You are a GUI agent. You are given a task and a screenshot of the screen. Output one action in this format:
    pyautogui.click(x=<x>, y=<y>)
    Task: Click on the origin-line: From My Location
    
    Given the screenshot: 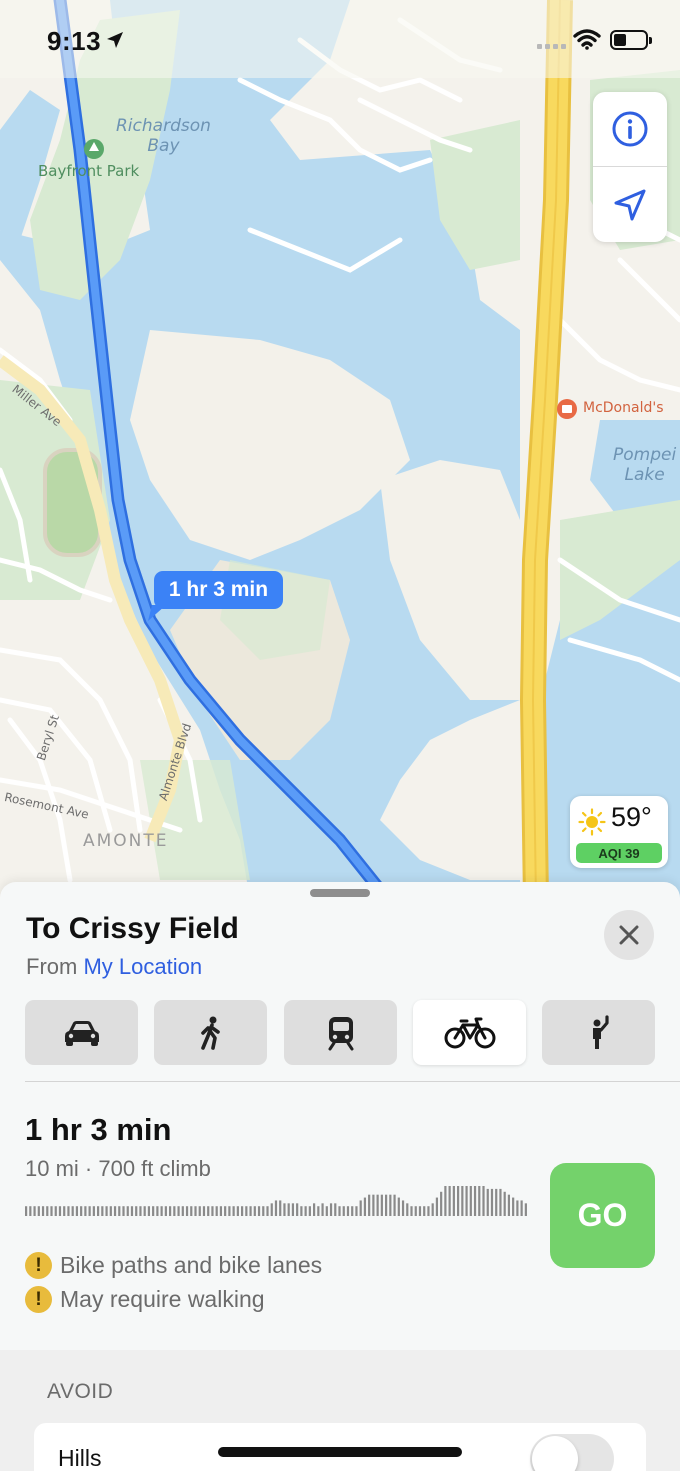 What is the action you would take?
    pyautogui.click(x=114, y=967)
    